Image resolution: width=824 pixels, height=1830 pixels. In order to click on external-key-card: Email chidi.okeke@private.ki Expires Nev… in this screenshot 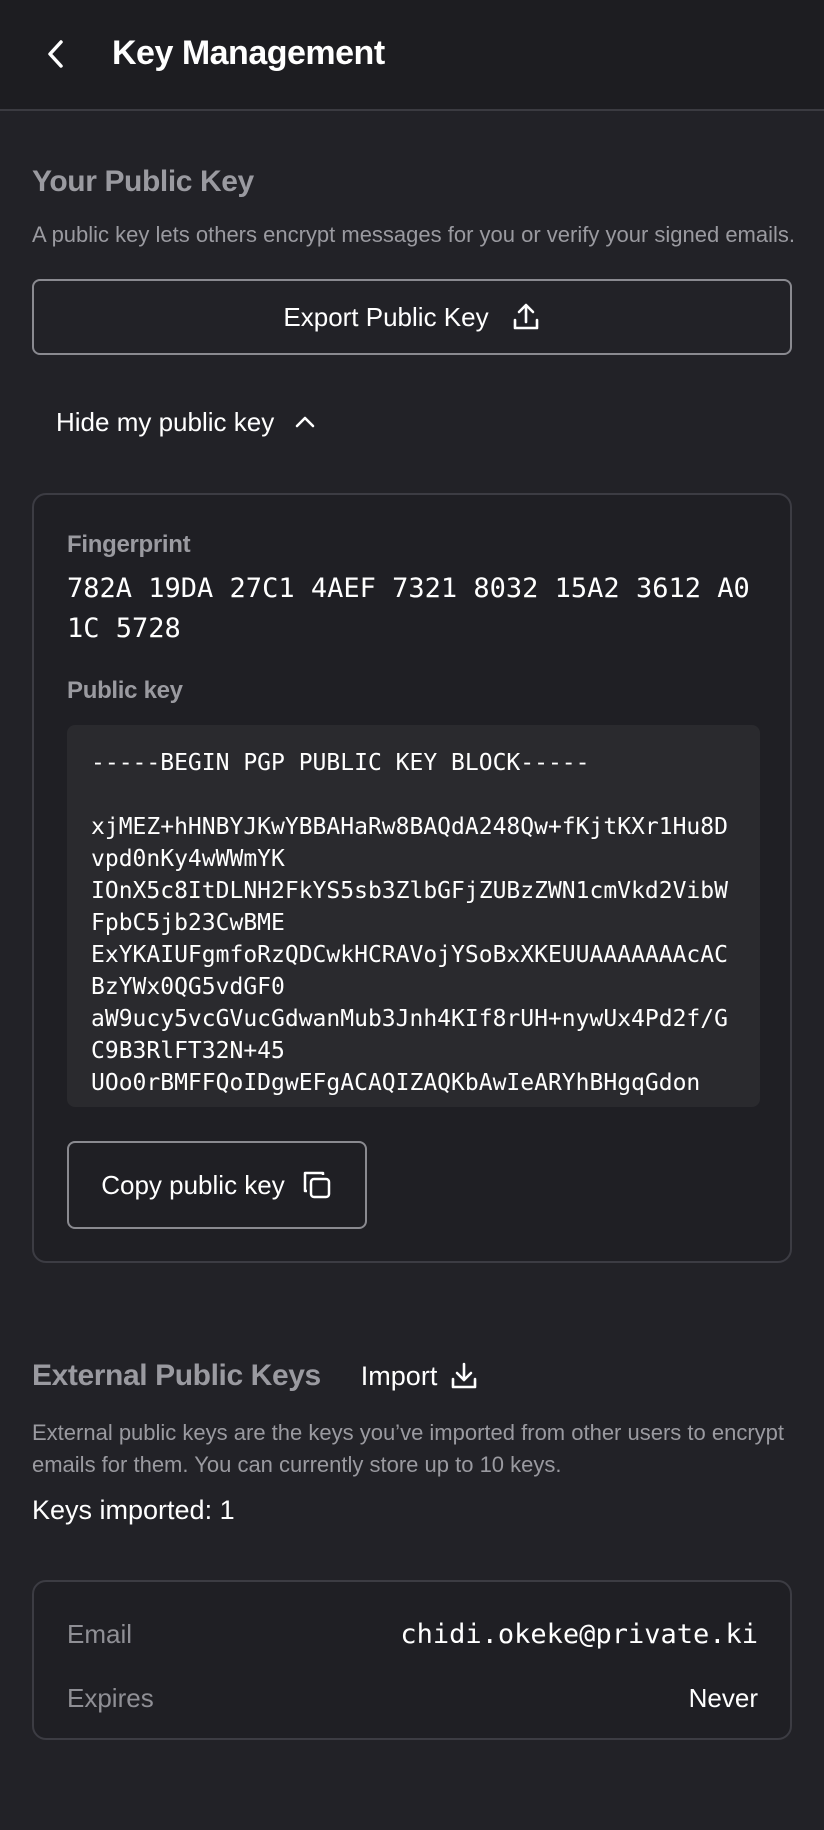, I will do `click(412, 1660)`.